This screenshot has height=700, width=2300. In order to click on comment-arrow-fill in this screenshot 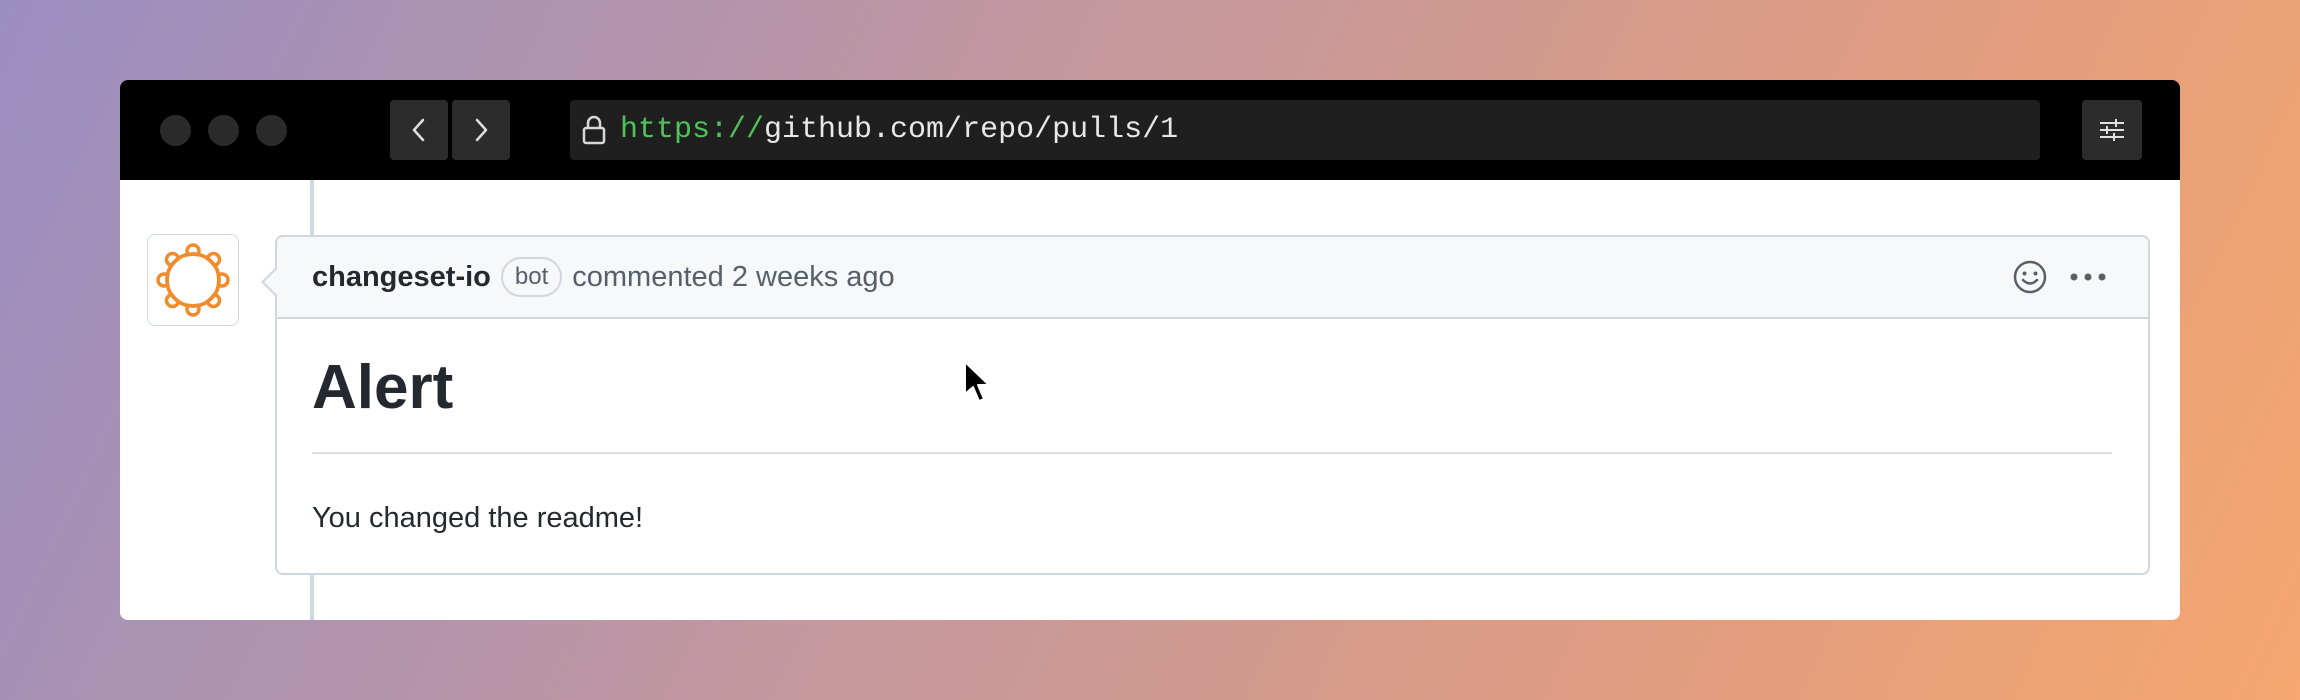, I will do `click(271, 282)`.